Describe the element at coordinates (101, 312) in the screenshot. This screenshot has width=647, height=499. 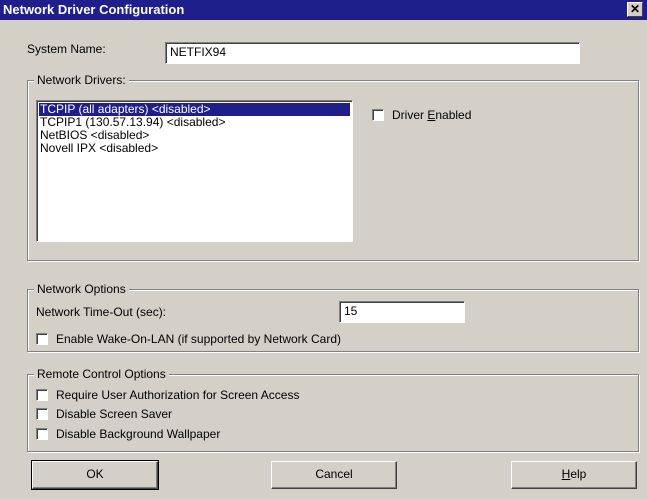
I see `timeout-label: Network Time-Out (sec):` at that location.